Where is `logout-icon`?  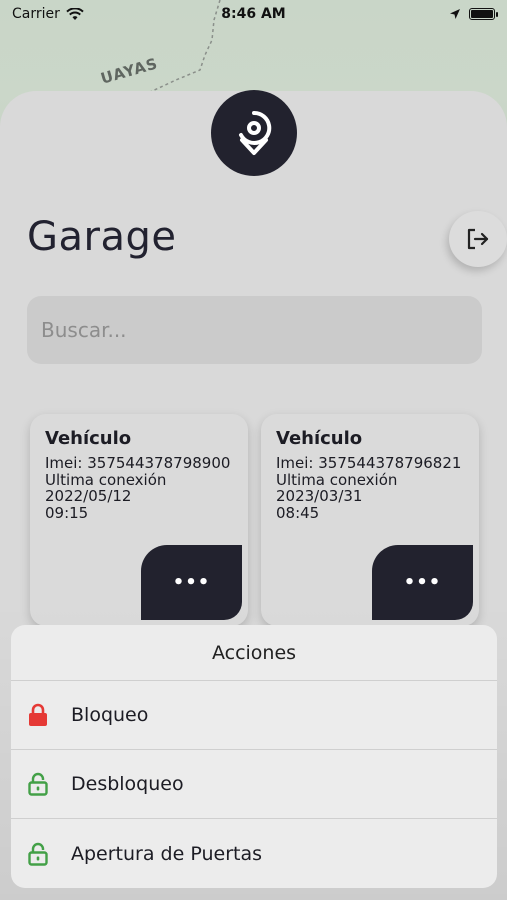
logout-icon is located at coordinates (478, 239).